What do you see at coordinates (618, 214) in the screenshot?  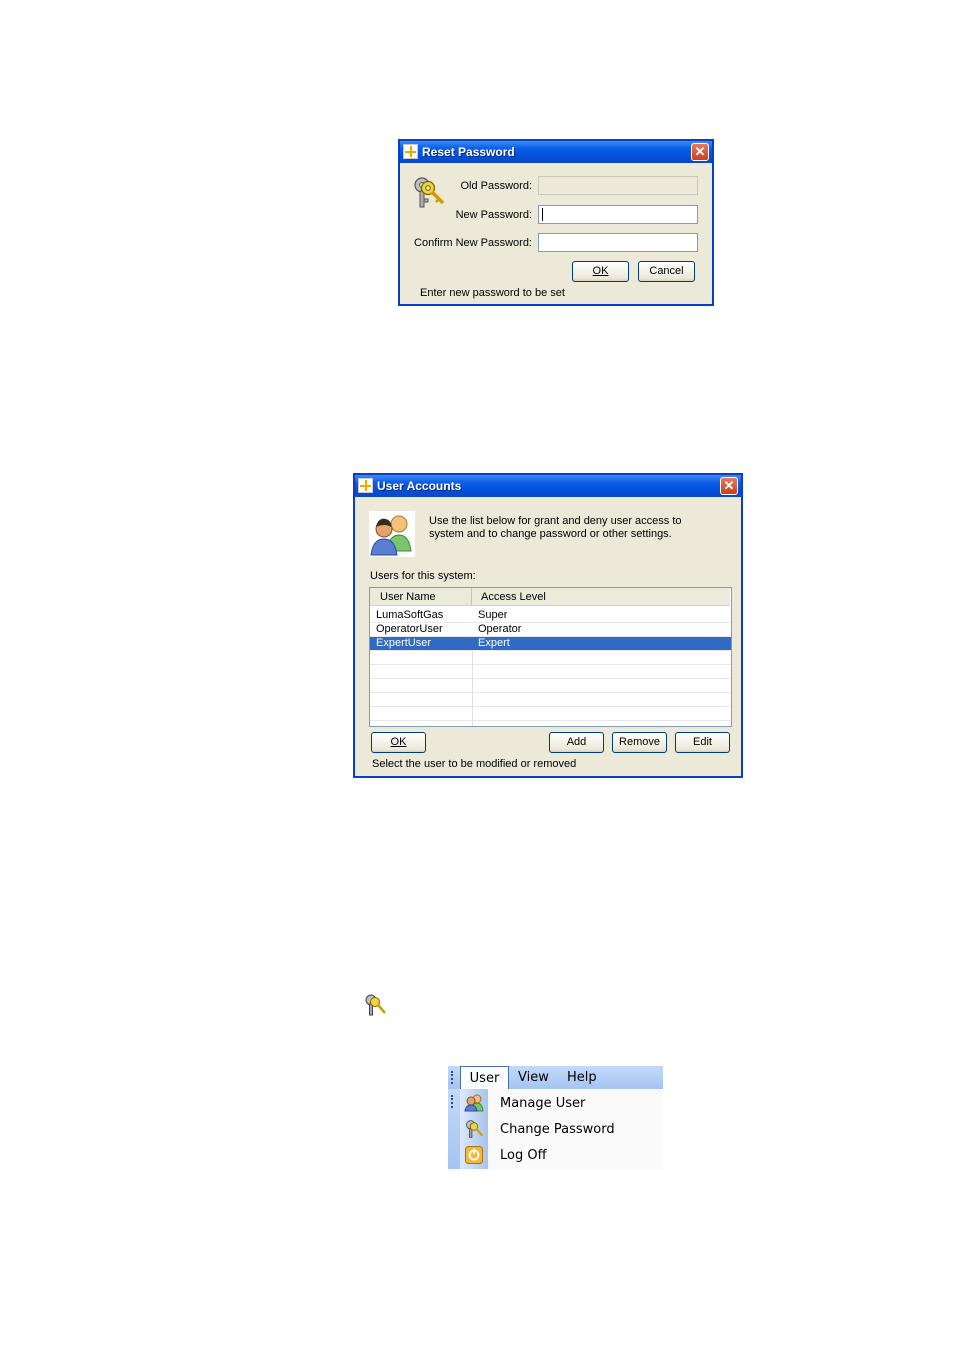 I see `new-password-field` at bounding box center [618, 214].